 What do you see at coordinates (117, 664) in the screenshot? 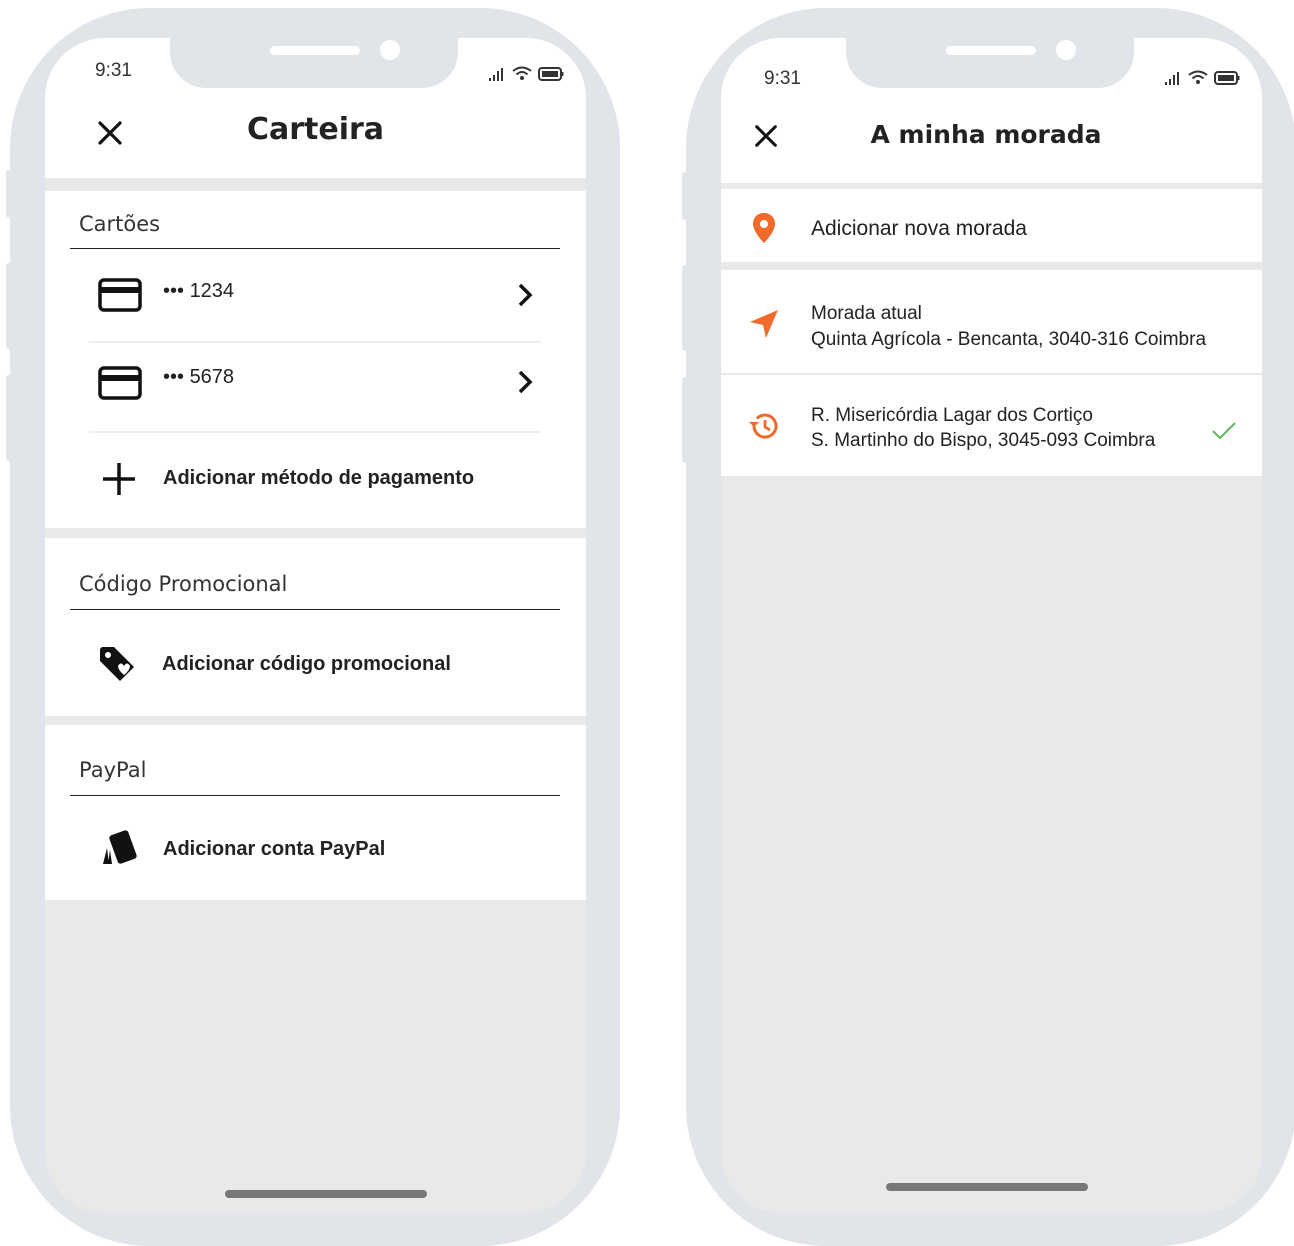
I see `tag-icon` at bounding box center [117, 664].